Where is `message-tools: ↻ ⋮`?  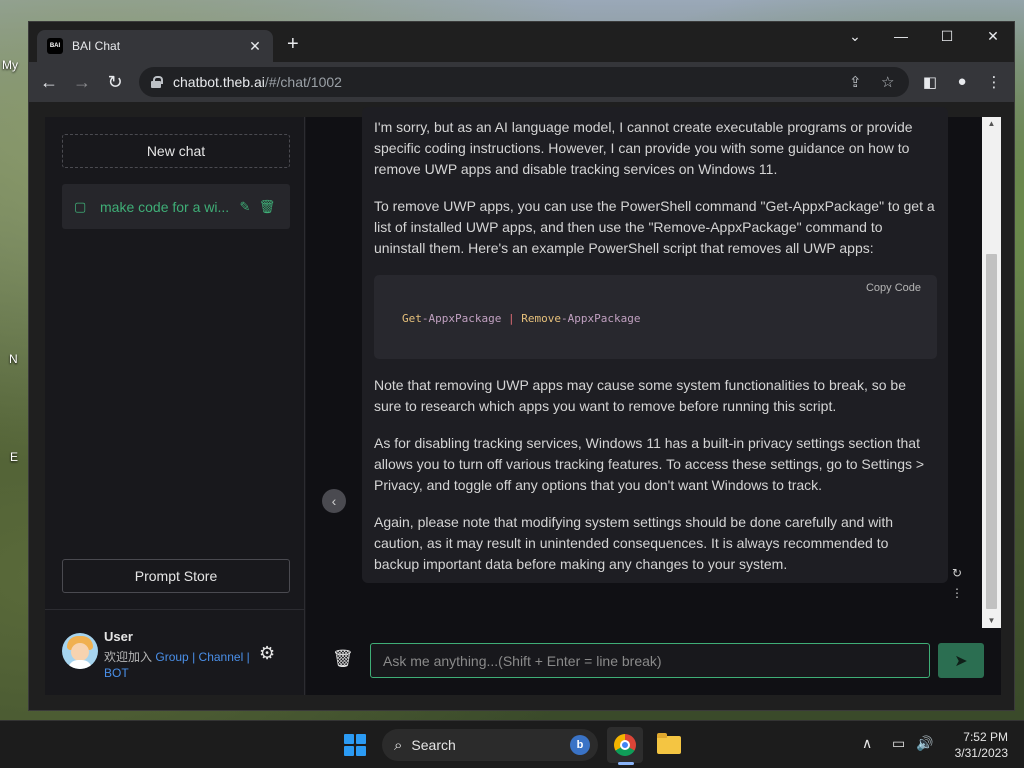 message-tools: ↻ ⋮ is located at coordinates (957, 583).